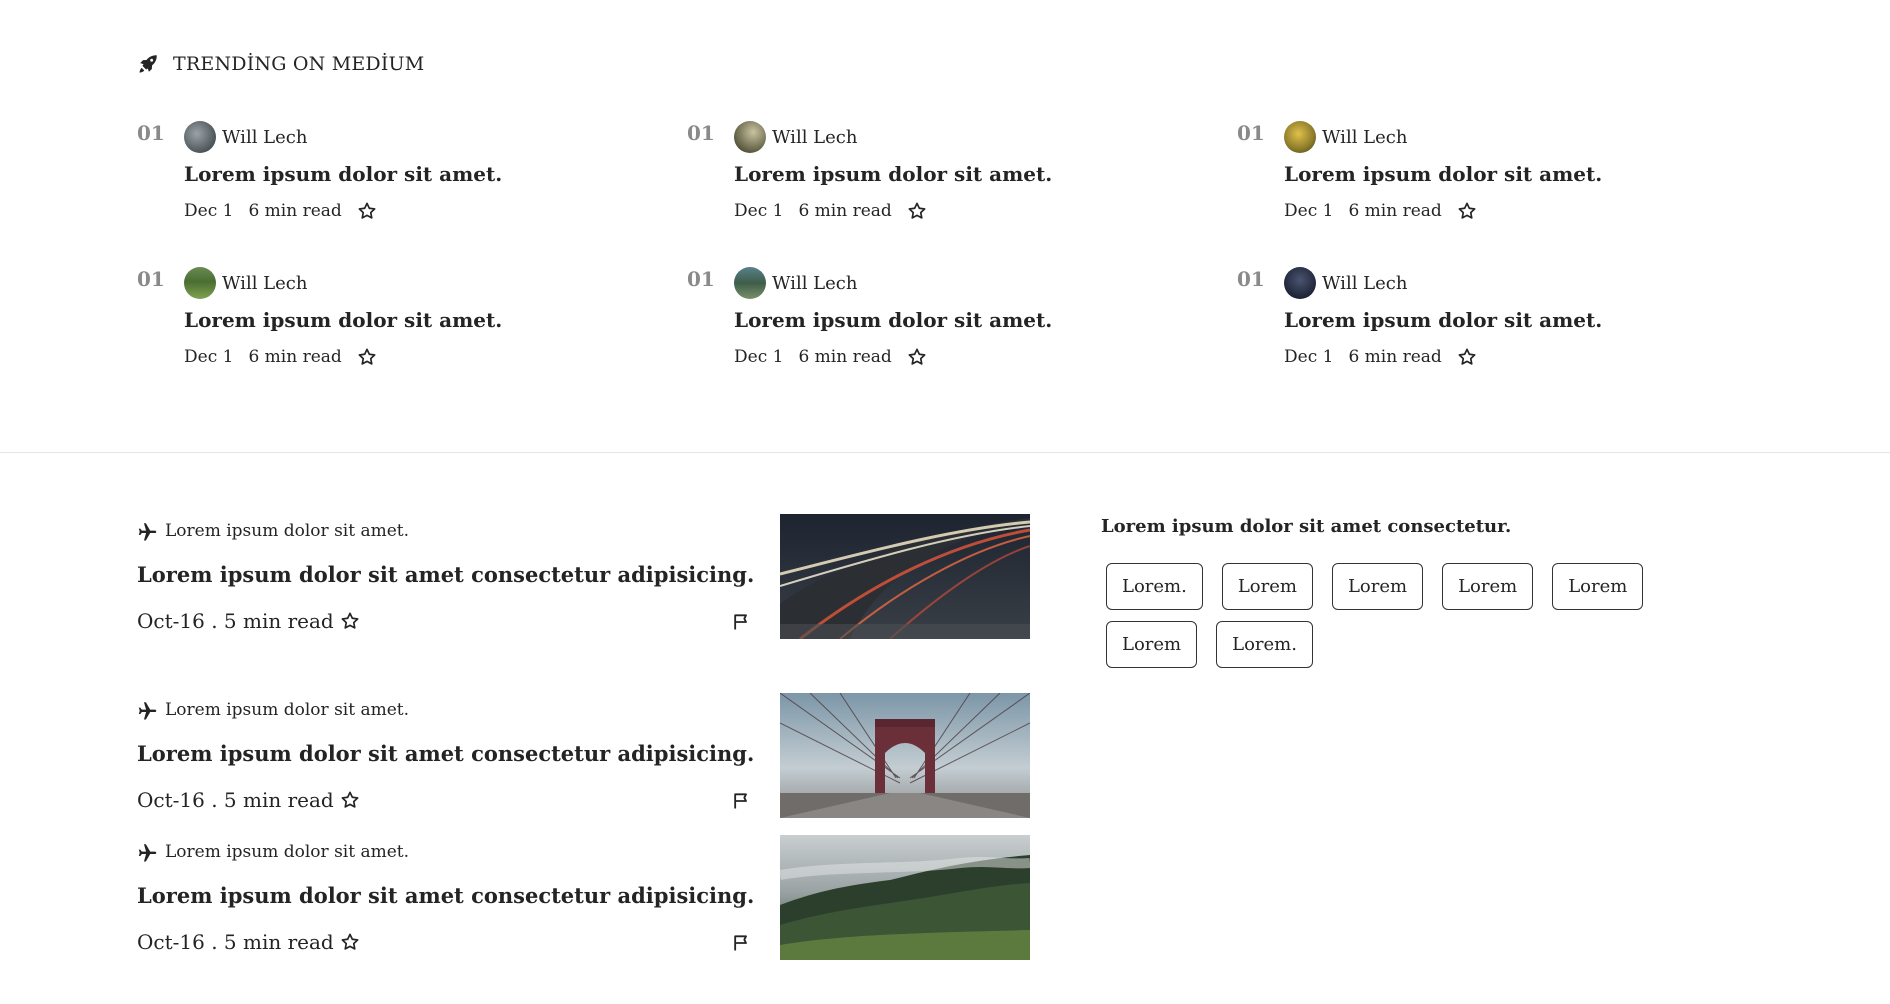  Describe the element at coordinates (905, 755) in the screenshot. I see `post-thumbnail-bridge` at that location.